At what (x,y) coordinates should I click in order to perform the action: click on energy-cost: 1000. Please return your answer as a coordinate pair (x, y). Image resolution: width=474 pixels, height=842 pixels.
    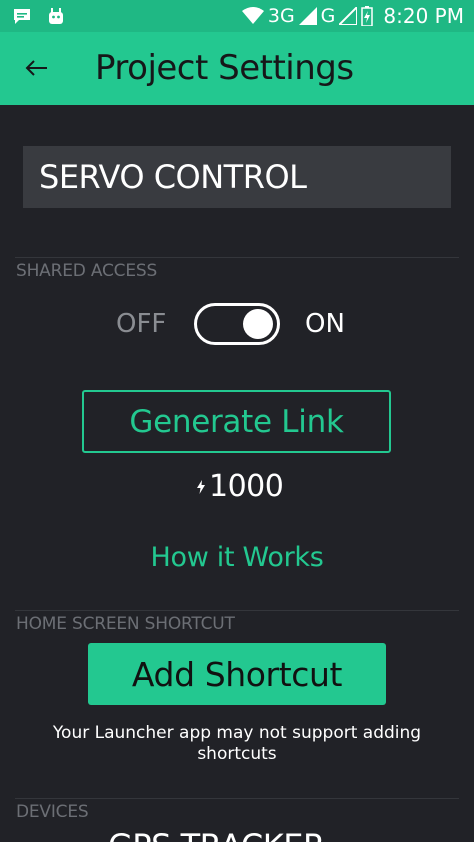
    Looking at the image, I should click on (240, 487).